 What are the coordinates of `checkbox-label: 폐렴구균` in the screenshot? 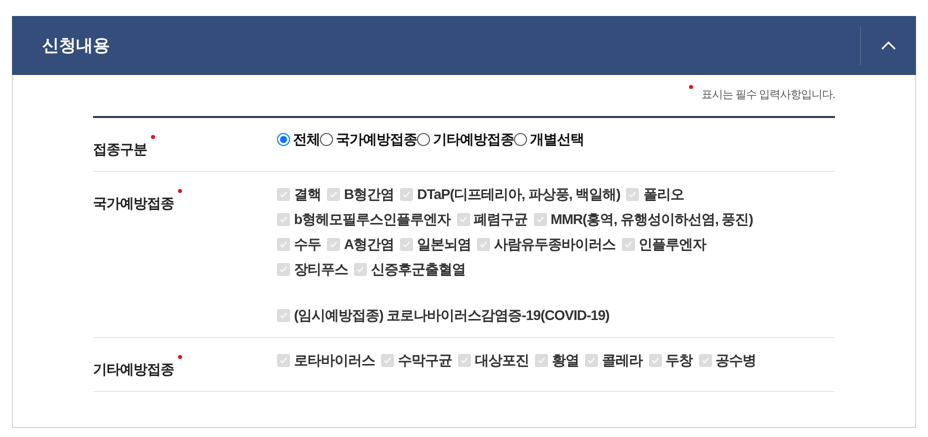 It's located at (501, 219).